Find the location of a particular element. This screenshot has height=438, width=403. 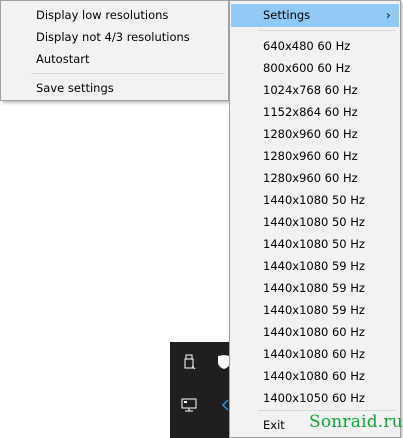

menu-item-exit: Exit is located at coordinates (266, 425).